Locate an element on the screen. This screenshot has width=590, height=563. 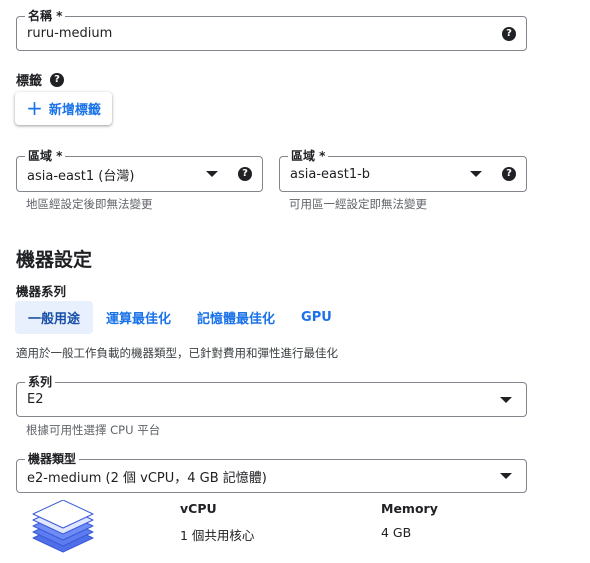
tab-general-purpose: 一般用途 is located at coordinates (54, 317).